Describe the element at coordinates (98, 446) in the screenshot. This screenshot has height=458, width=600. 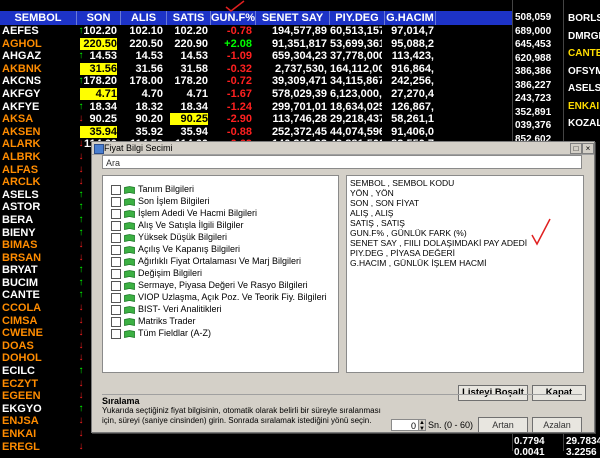
I see `last-price-cell` at that location.